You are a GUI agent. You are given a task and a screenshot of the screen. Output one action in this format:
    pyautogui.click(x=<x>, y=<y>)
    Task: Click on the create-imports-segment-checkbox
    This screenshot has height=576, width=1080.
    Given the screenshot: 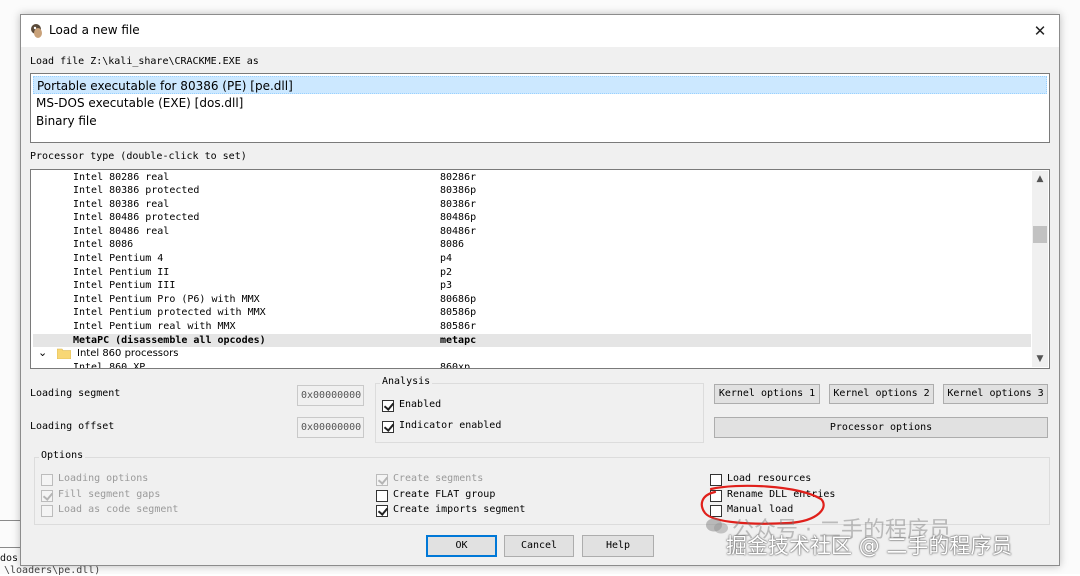 What is the action you would take?
    pyautogui.click(x=382, y=511)
    